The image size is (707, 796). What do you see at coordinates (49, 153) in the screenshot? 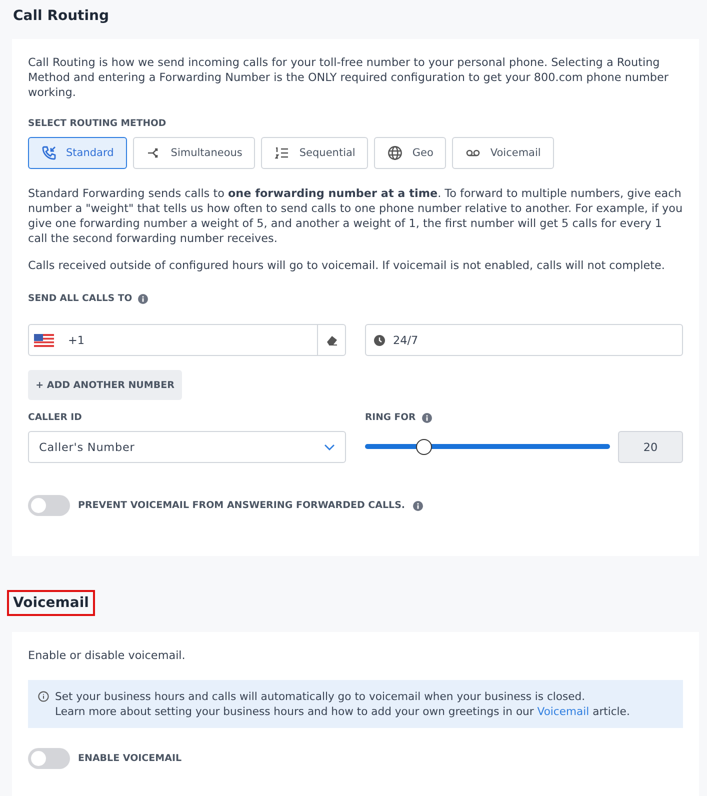
I see `phone-icon` at bounding box center [49, 153].